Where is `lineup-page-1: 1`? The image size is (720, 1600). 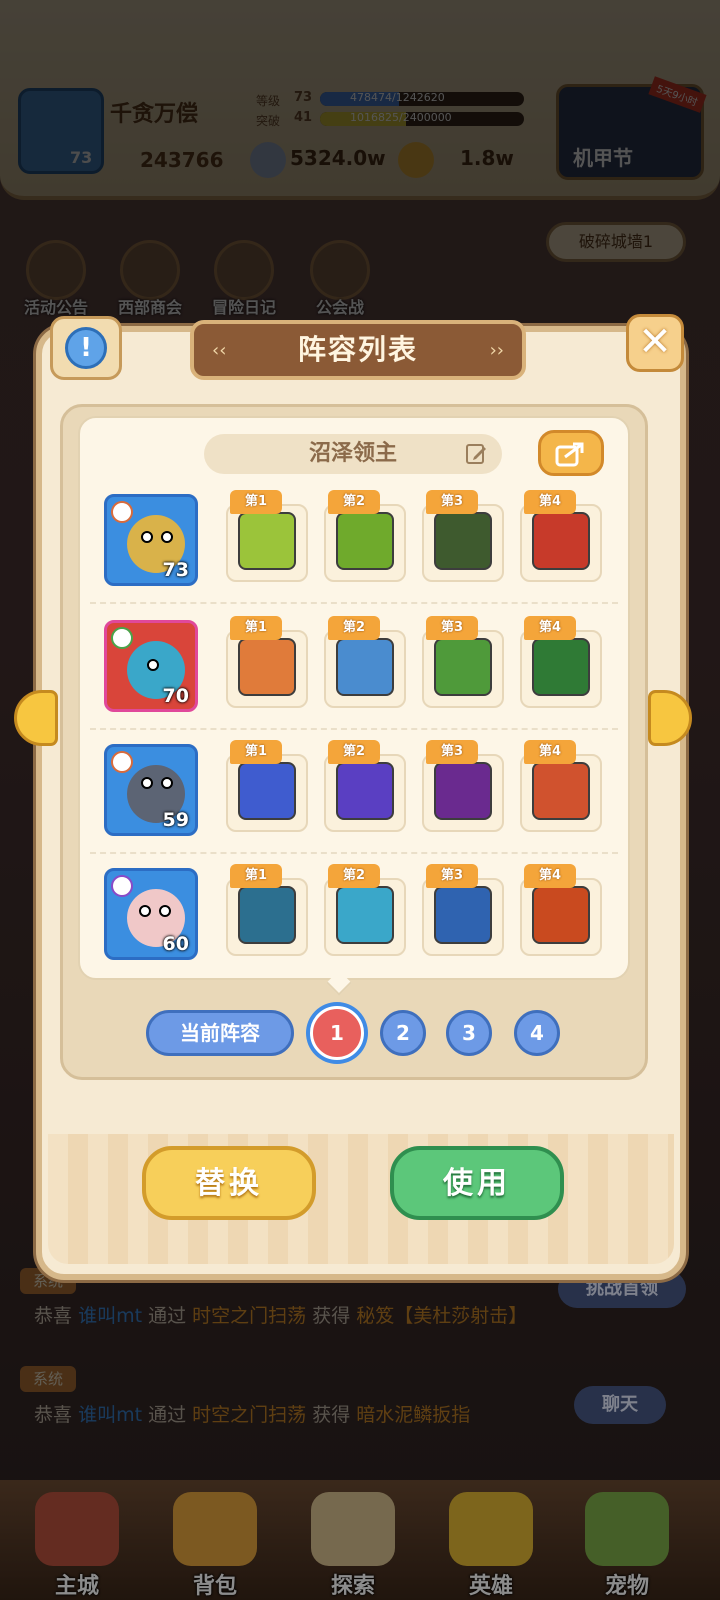 lineup-page-1: 1 is located at coordinates (337, 1033).